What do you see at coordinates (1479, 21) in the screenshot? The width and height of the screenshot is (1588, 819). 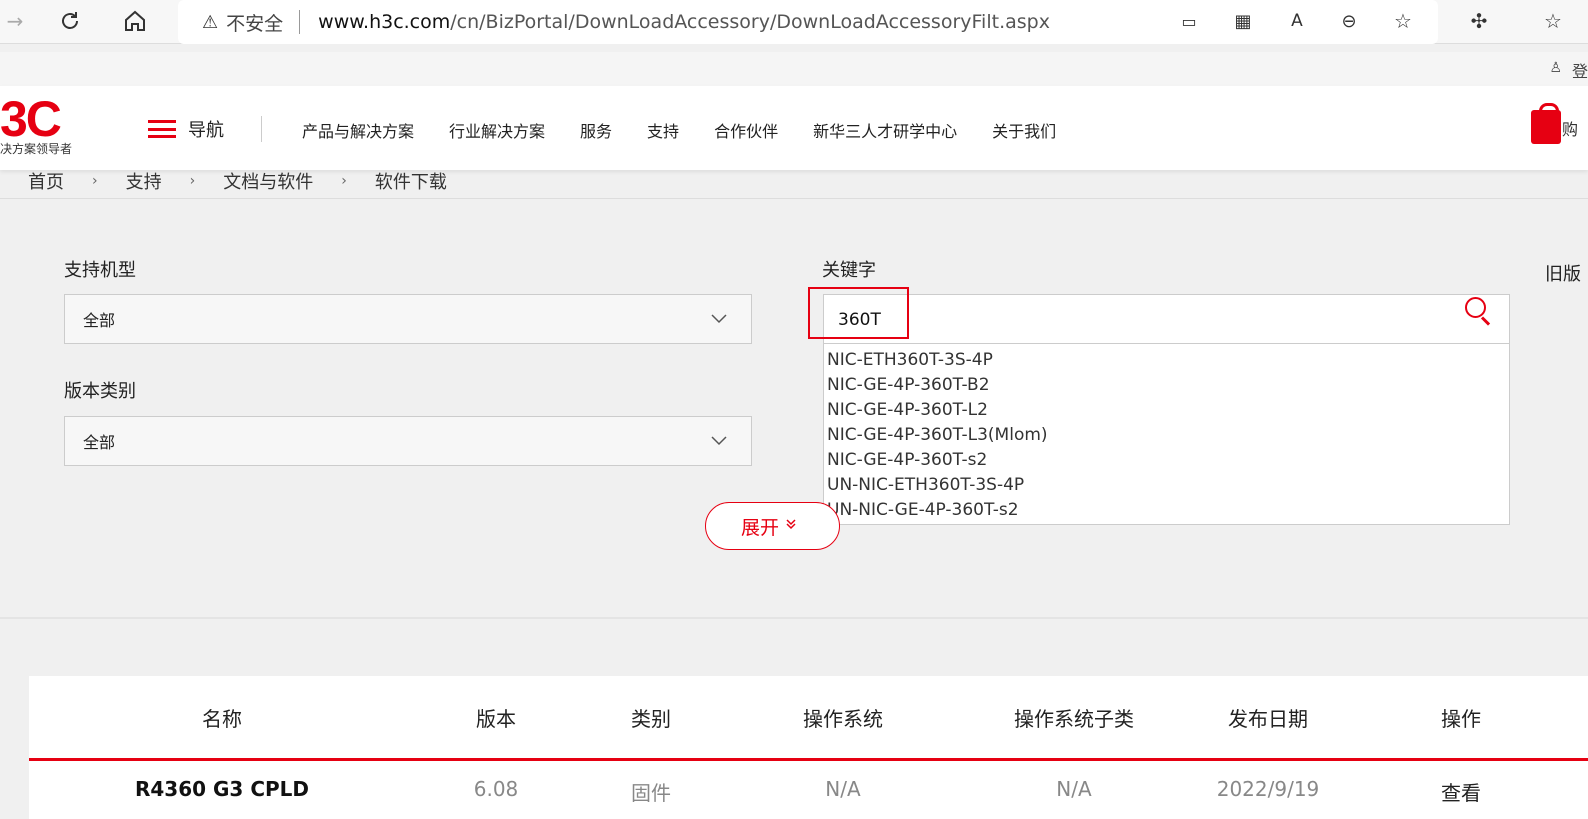 I see `extensions-icon: ✣` at bounding box center [1479, 21].